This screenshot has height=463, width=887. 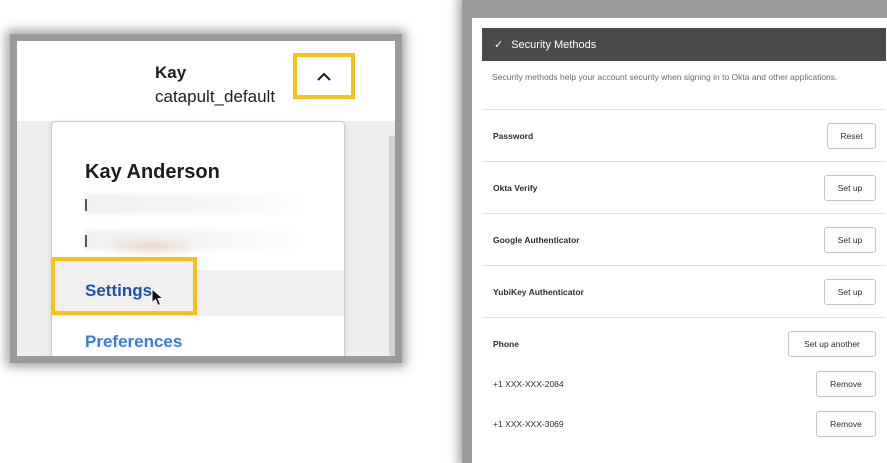 I want to click on user-header: Kay catapult_default, so click(x=206, y=81).